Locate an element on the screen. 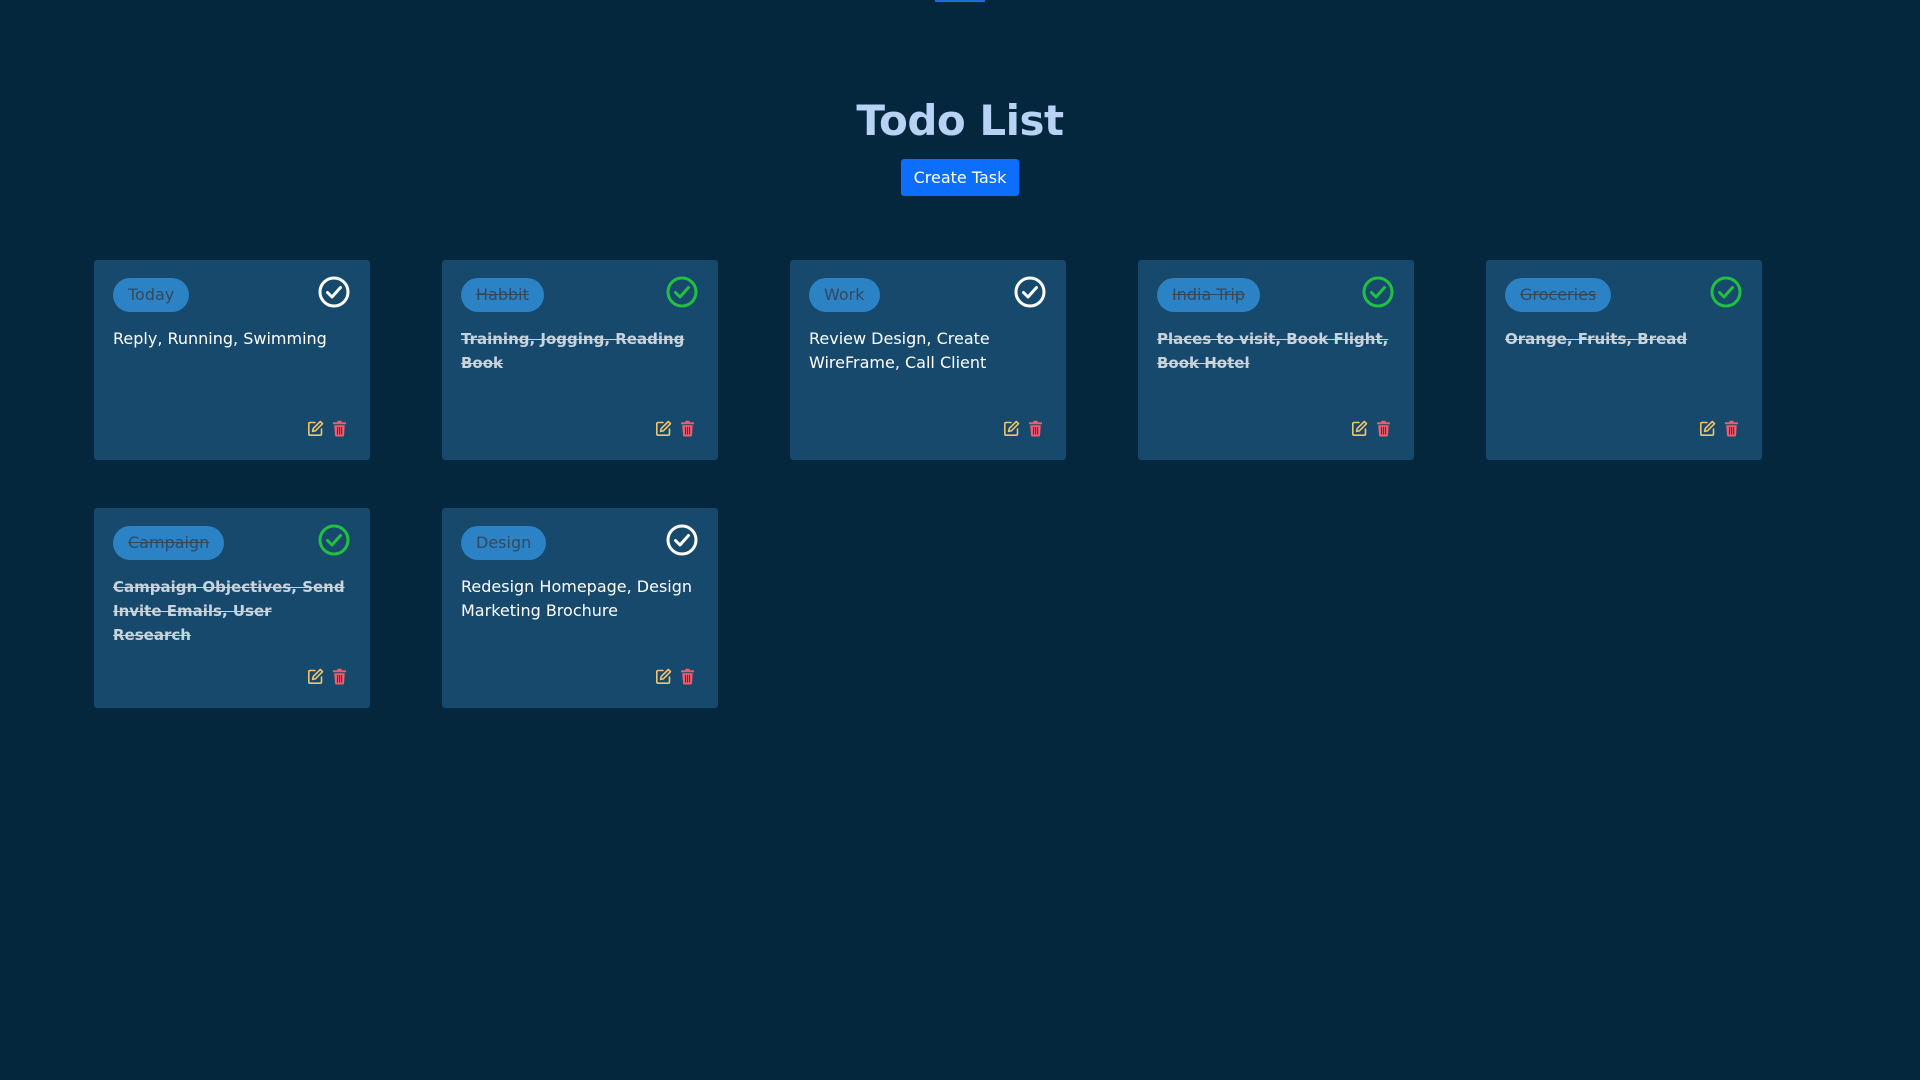  page-header: Todo List Create Task is located at coordinates (960, 146).